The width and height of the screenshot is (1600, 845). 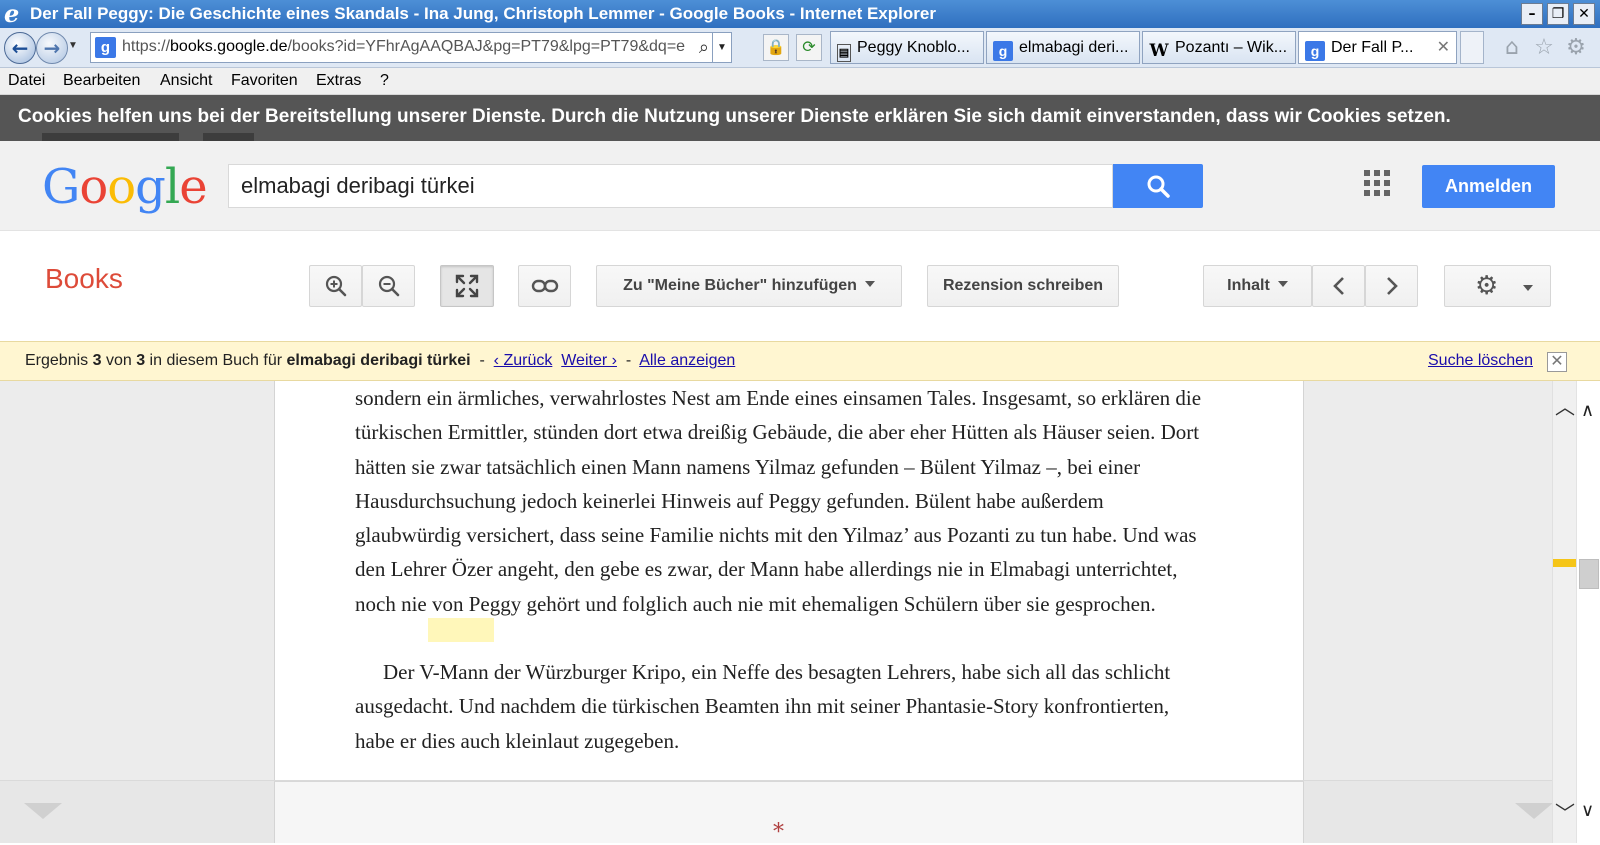 What do you see at coordinates (1565, 407) in the screenshot?
I see `chevron-up-icon: ︿` at bounding box center [1565, 407].